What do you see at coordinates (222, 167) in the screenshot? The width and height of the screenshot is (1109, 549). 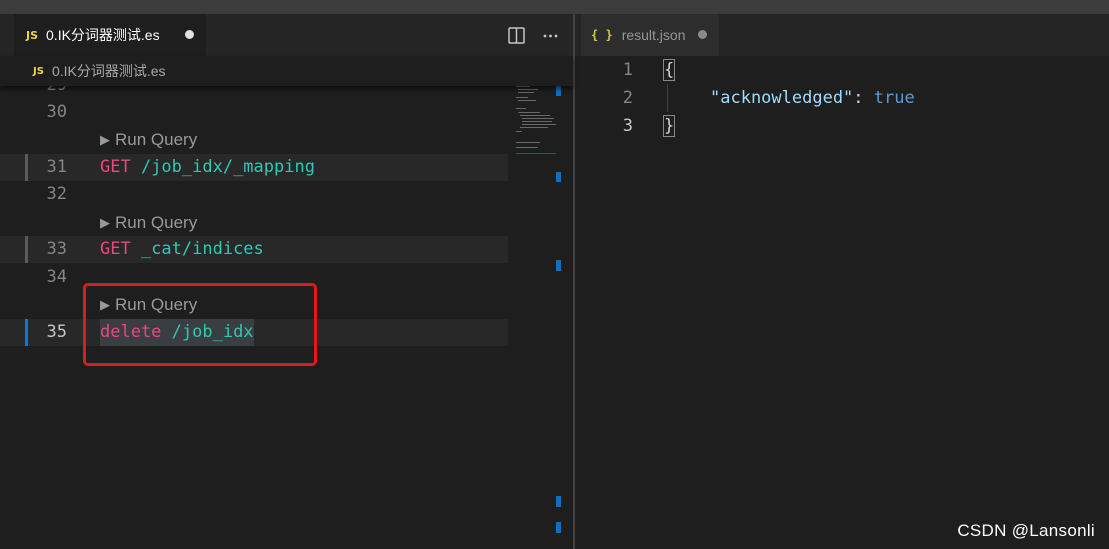 I see `request-path: /job_idx/_mapping` at bounding box center [222, 167].